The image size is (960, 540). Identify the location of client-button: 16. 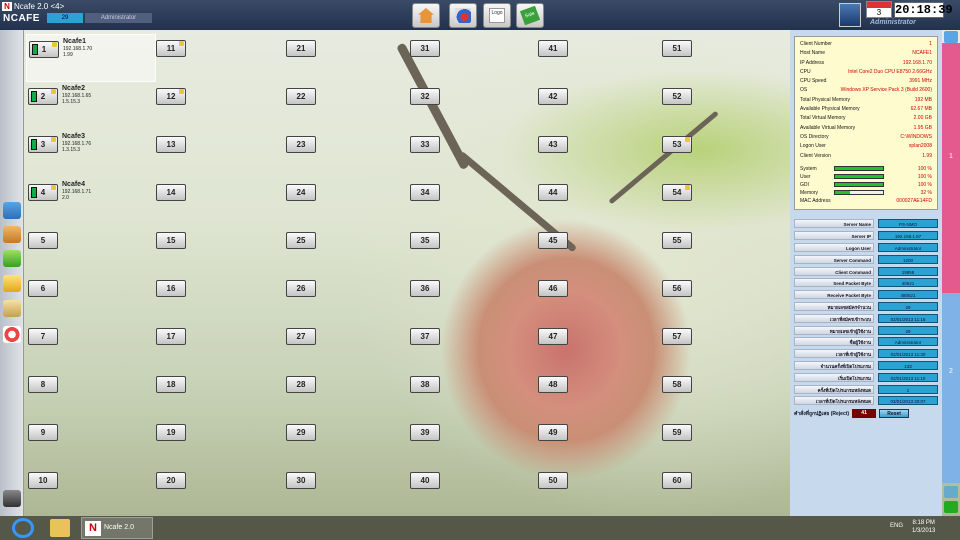
(171, 288).